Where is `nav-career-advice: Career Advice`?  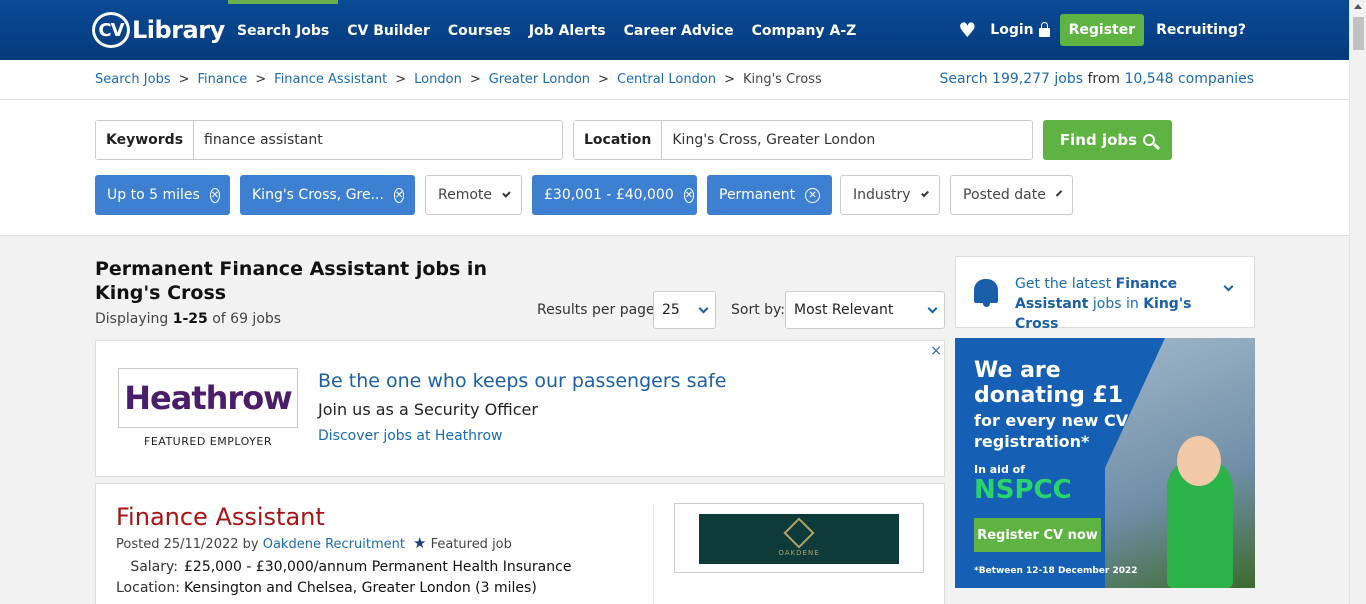 nav-career-advice: Career Advice is located at coordinates (679, 30).